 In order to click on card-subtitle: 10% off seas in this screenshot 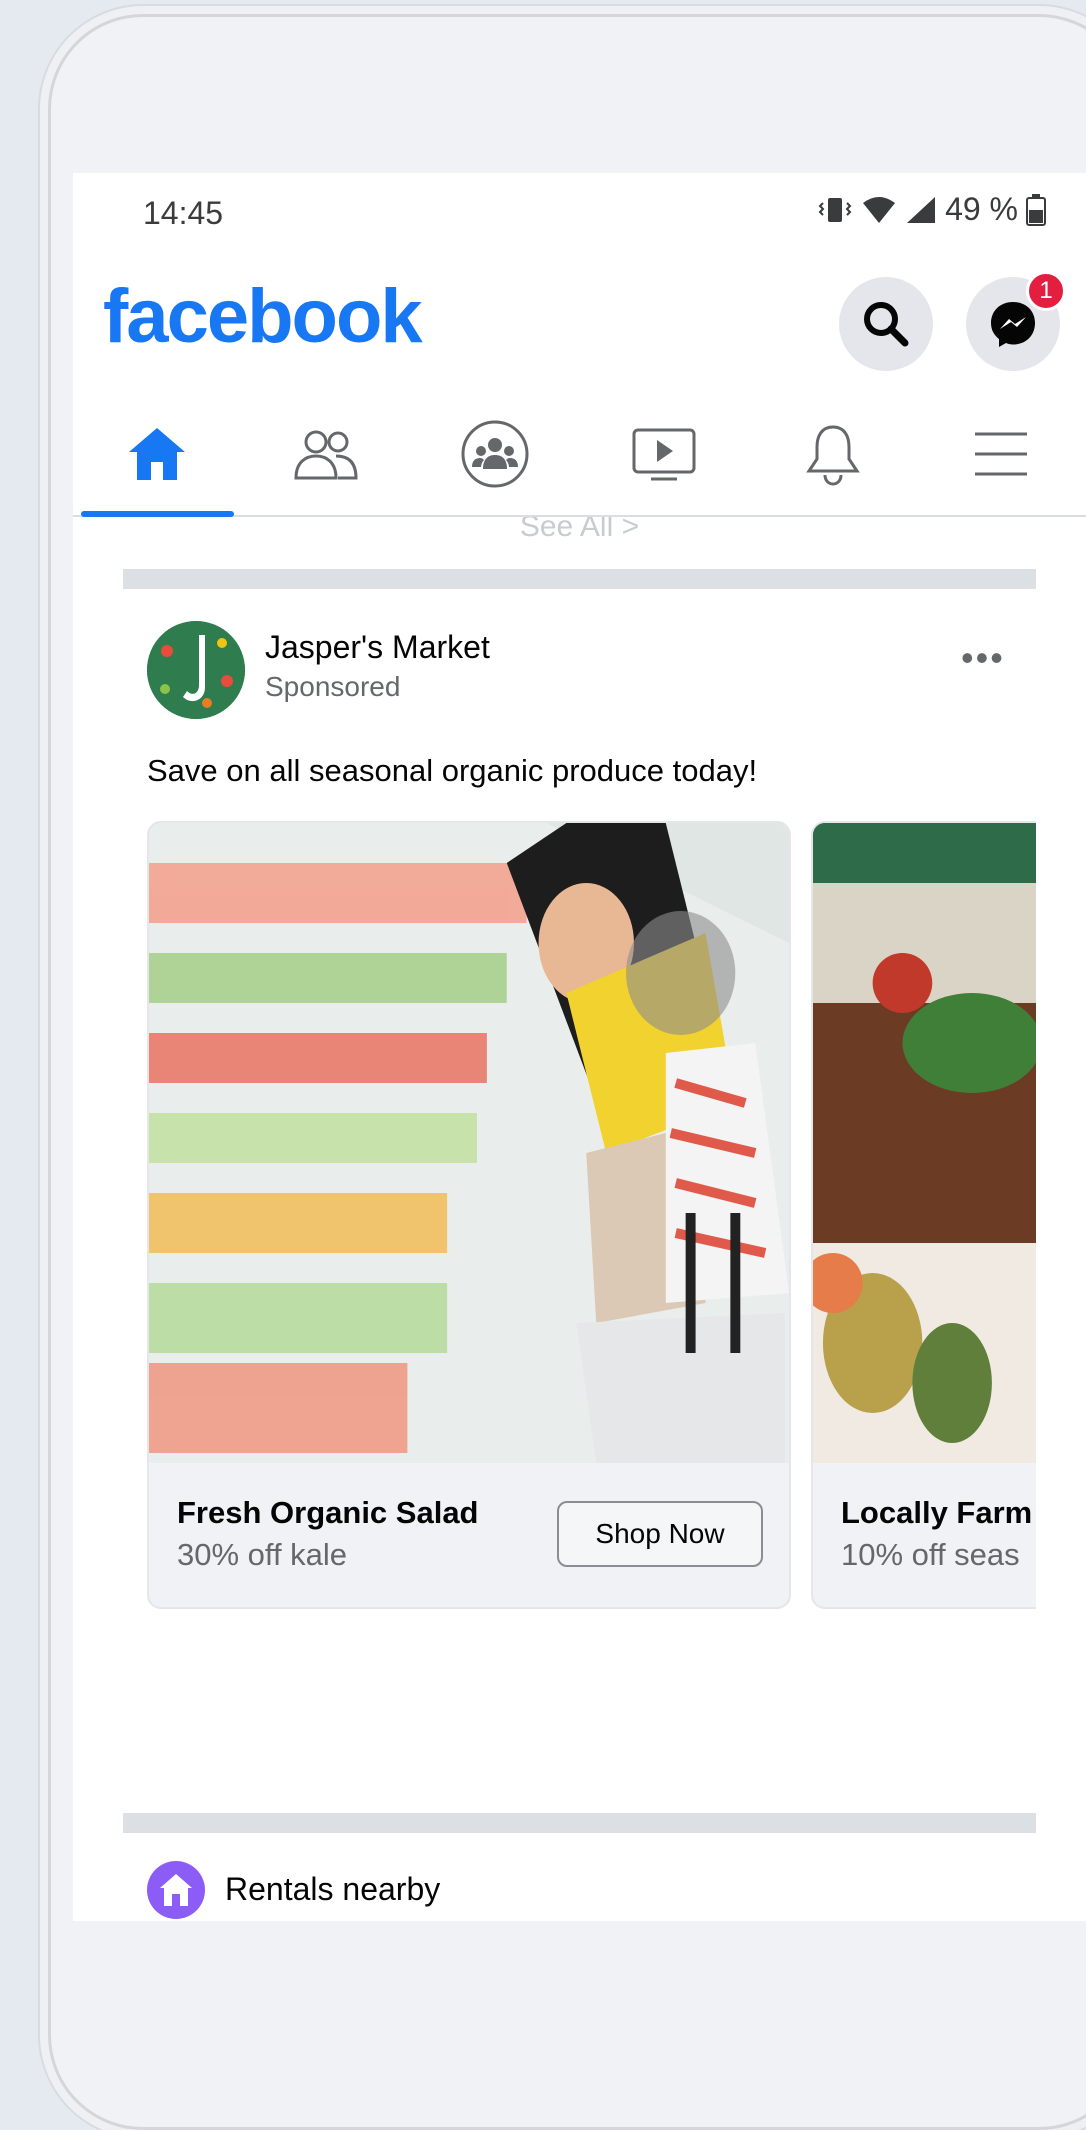, I will do `click(930, 1554)`.